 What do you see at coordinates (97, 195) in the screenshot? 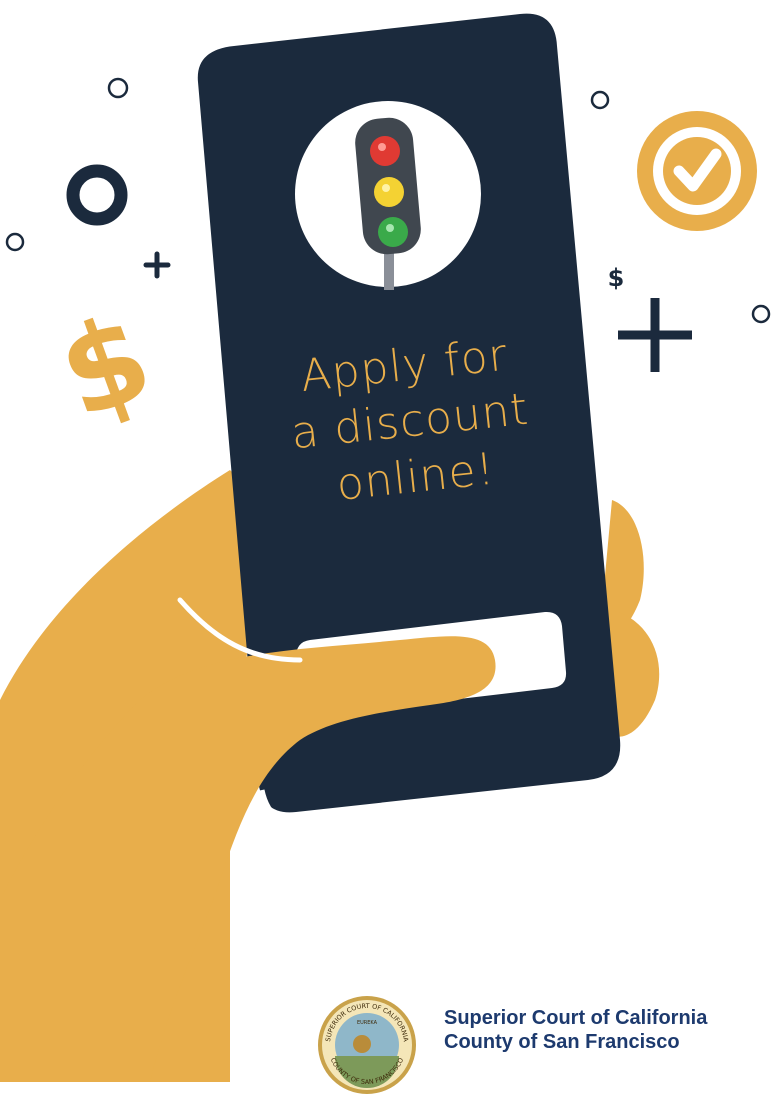
I see `ring-icon` at bounding box center [97, 195].